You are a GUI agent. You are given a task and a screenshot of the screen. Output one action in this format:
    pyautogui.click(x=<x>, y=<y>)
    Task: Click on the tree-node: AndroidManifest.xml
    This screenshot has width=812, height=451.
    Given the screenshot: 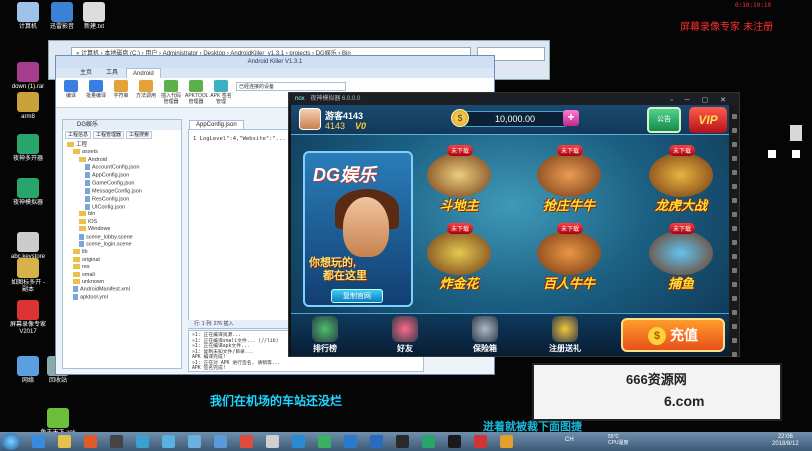 What is the action you would take?
    pyautogui.click(x=122, y=290)
    